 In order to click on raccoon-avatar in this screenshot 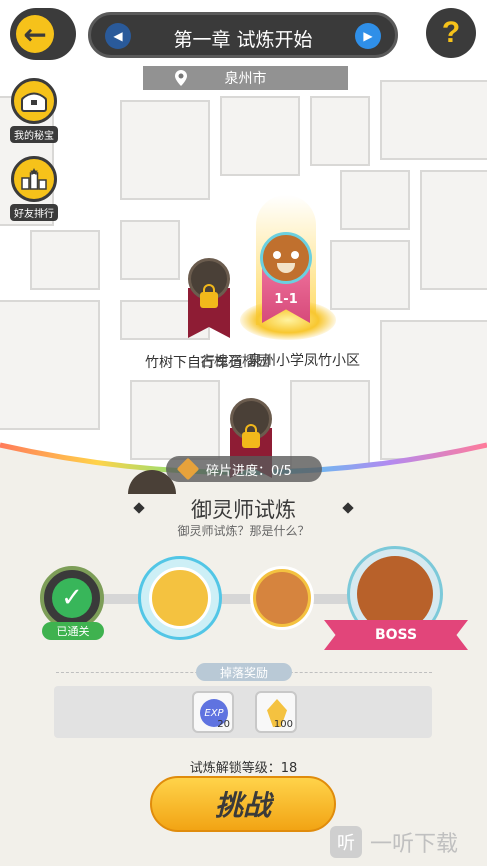, I will do `click(282, 598)`.